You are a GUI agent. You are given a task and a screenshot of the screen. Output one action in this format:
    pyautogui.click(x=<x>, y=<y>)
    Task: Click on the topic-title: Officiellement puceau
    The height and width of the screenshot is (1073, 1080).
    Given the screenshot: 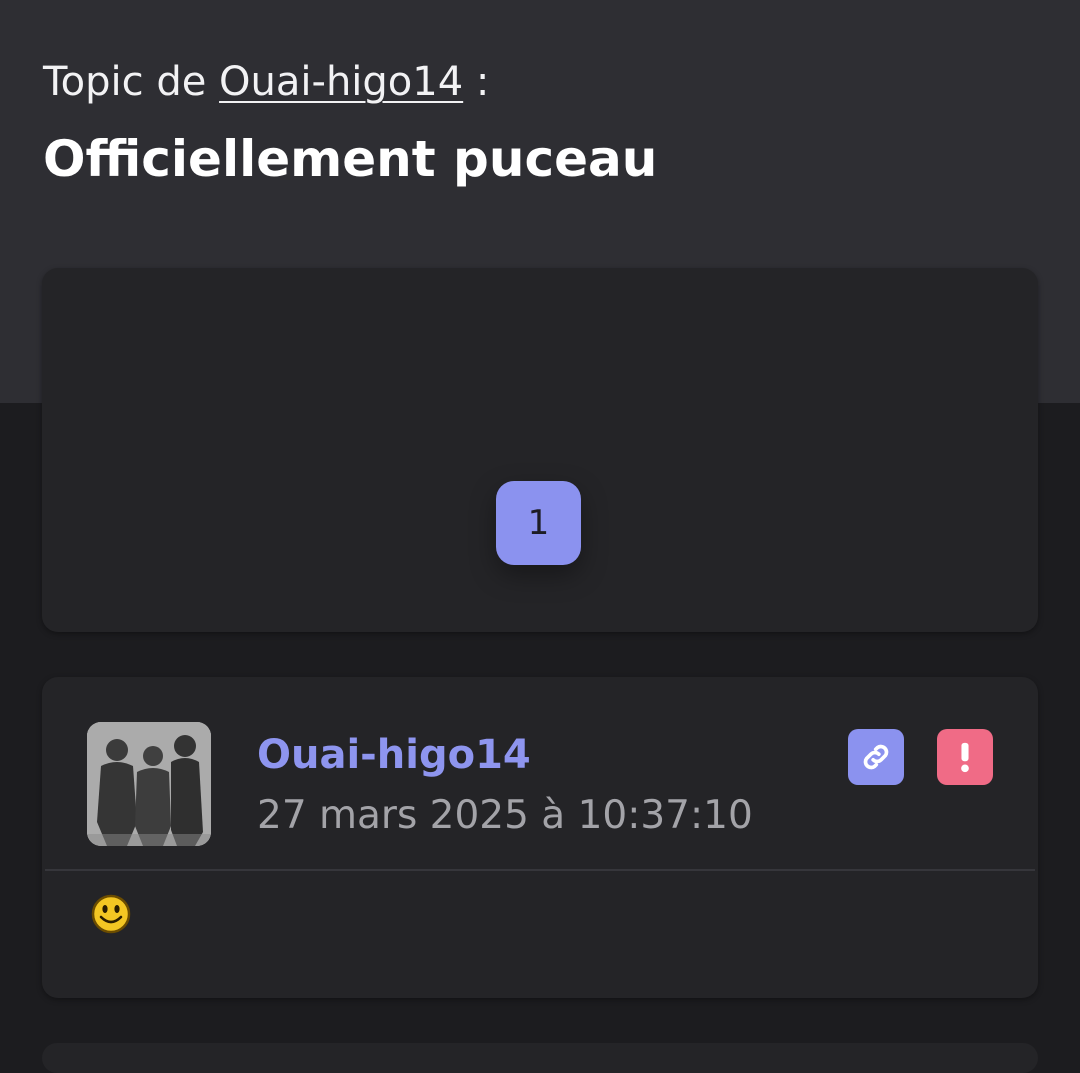 What is the action you would take?
    pyautogui.click(x=350, y=159)
    